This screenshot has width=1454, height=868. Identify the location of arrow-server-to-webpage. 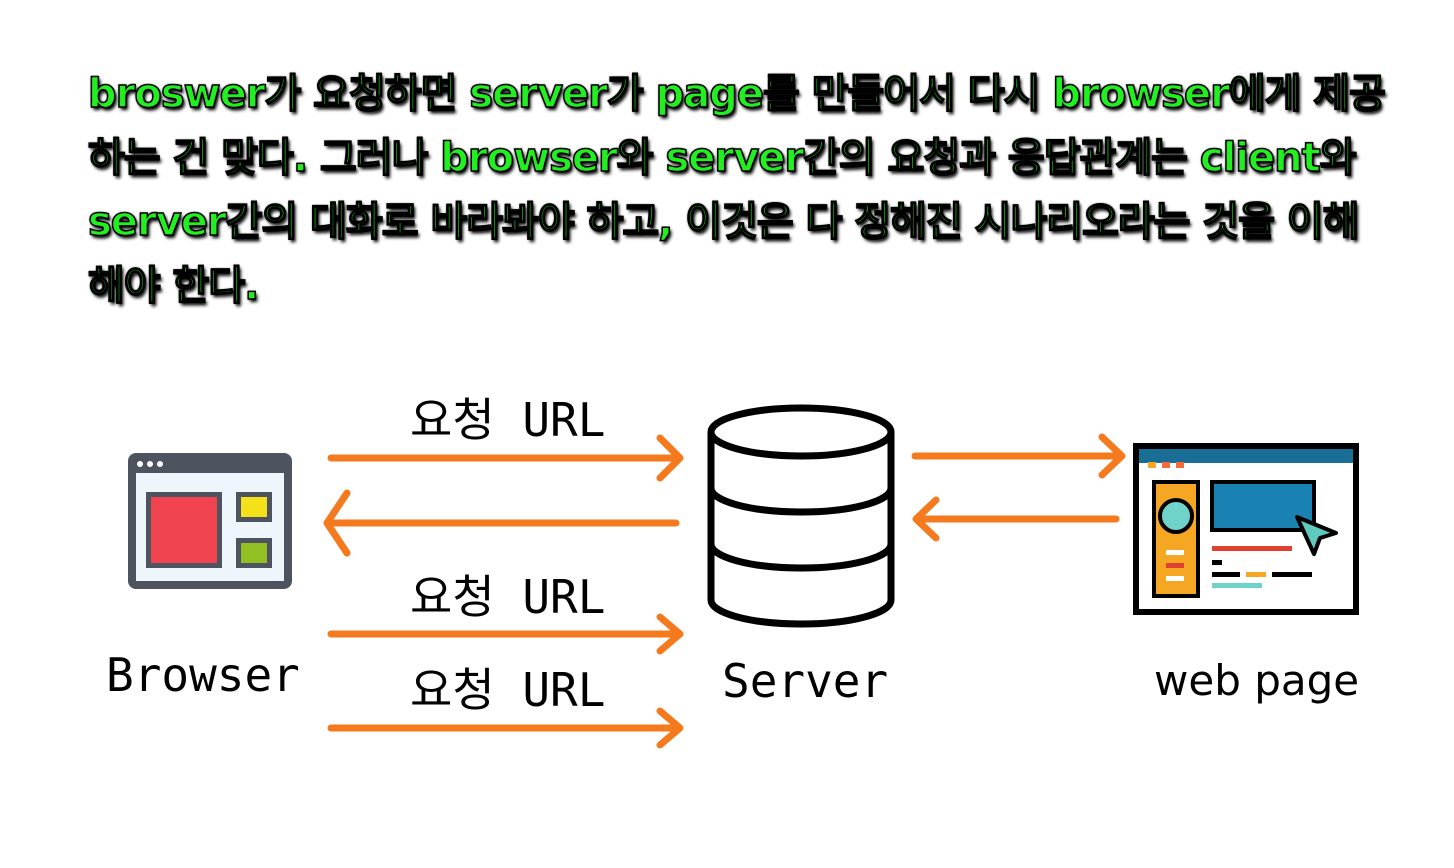
(1018, 456).